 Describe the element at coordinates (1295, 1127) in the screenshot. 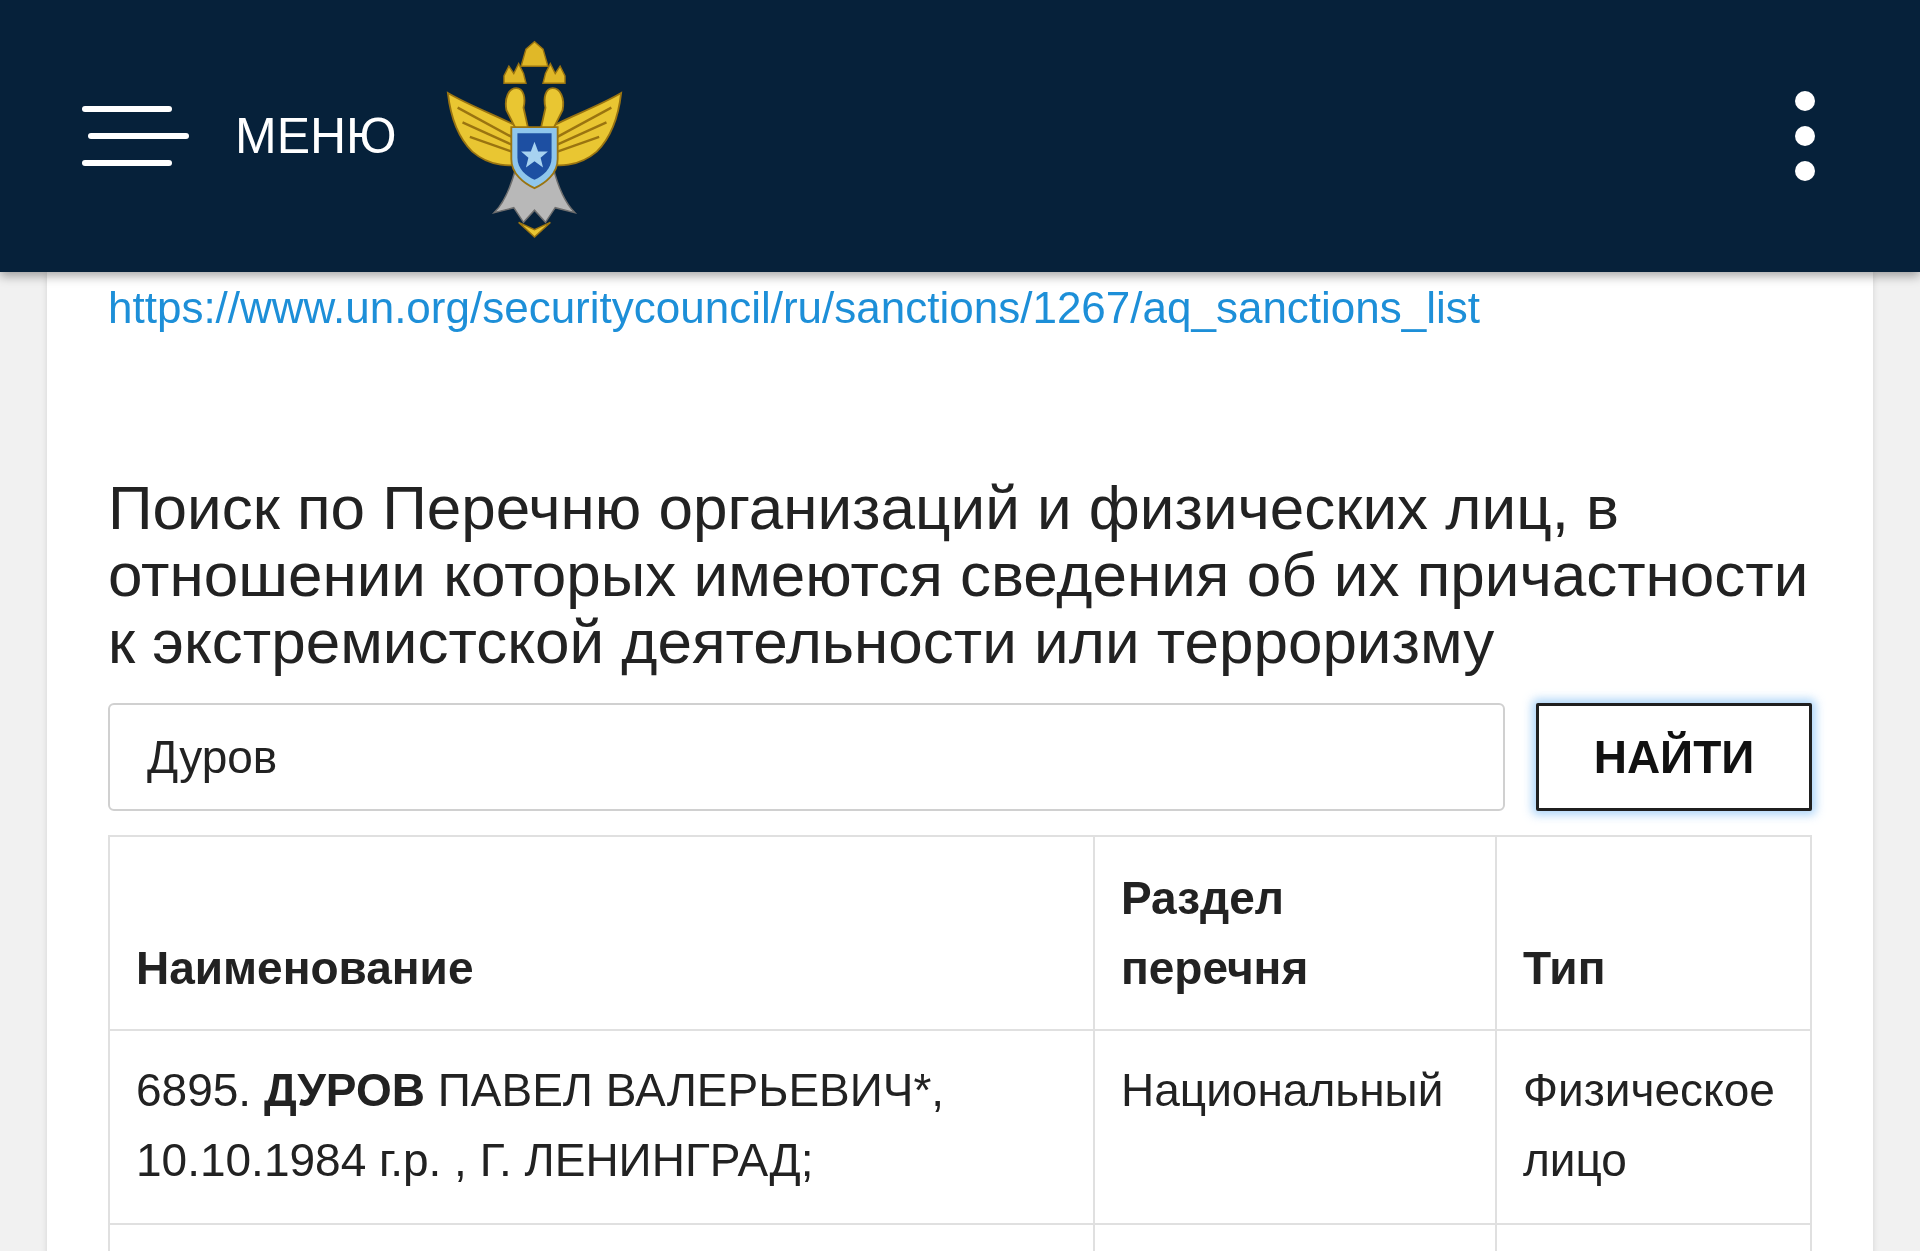

I see `table-cell: Национальный` at that location.